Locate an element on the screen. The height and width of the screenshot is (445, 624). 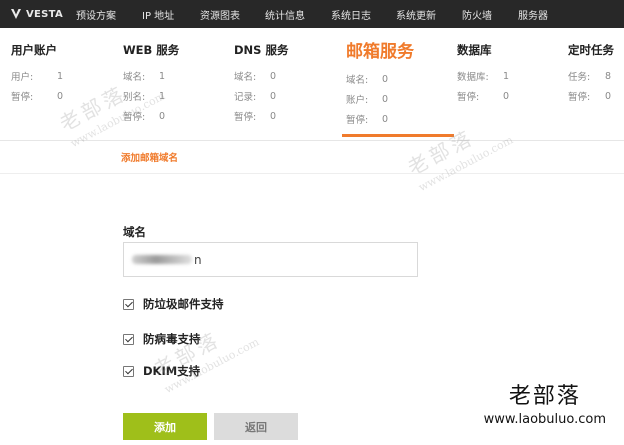
brand-cn: 老部落 is located at coordinates (544, 396).